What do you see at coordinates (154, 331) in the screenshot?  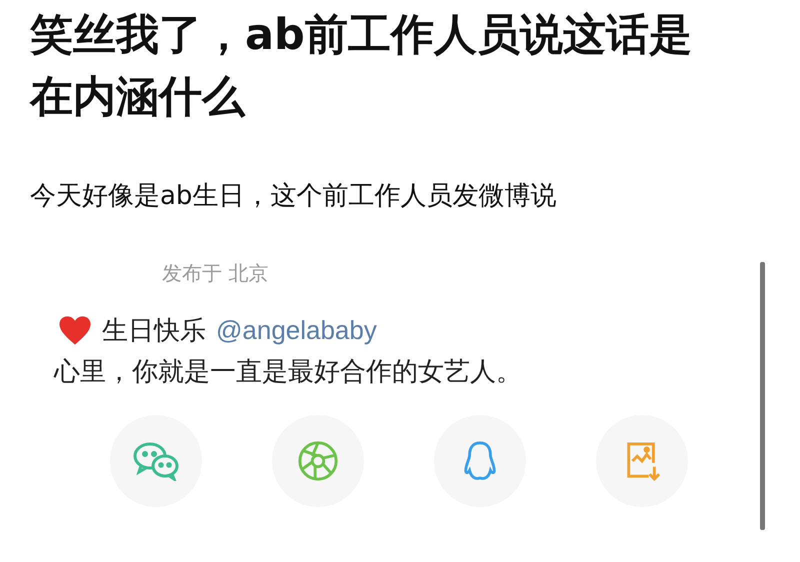 I see `post-text: 生日快乐` at bounding box center [154, 331].